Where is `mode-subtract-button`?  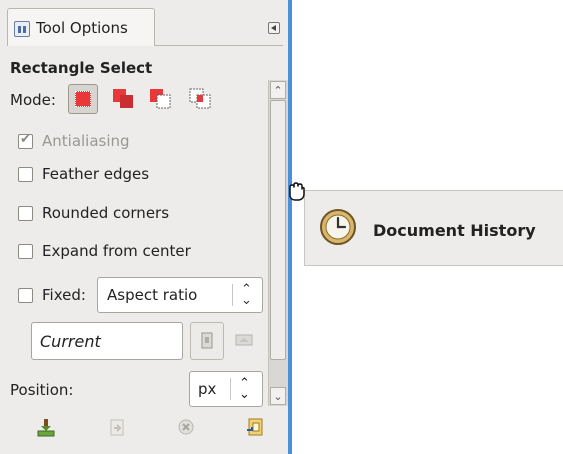
mode-subtract-button is located at coordinates (160, 99).